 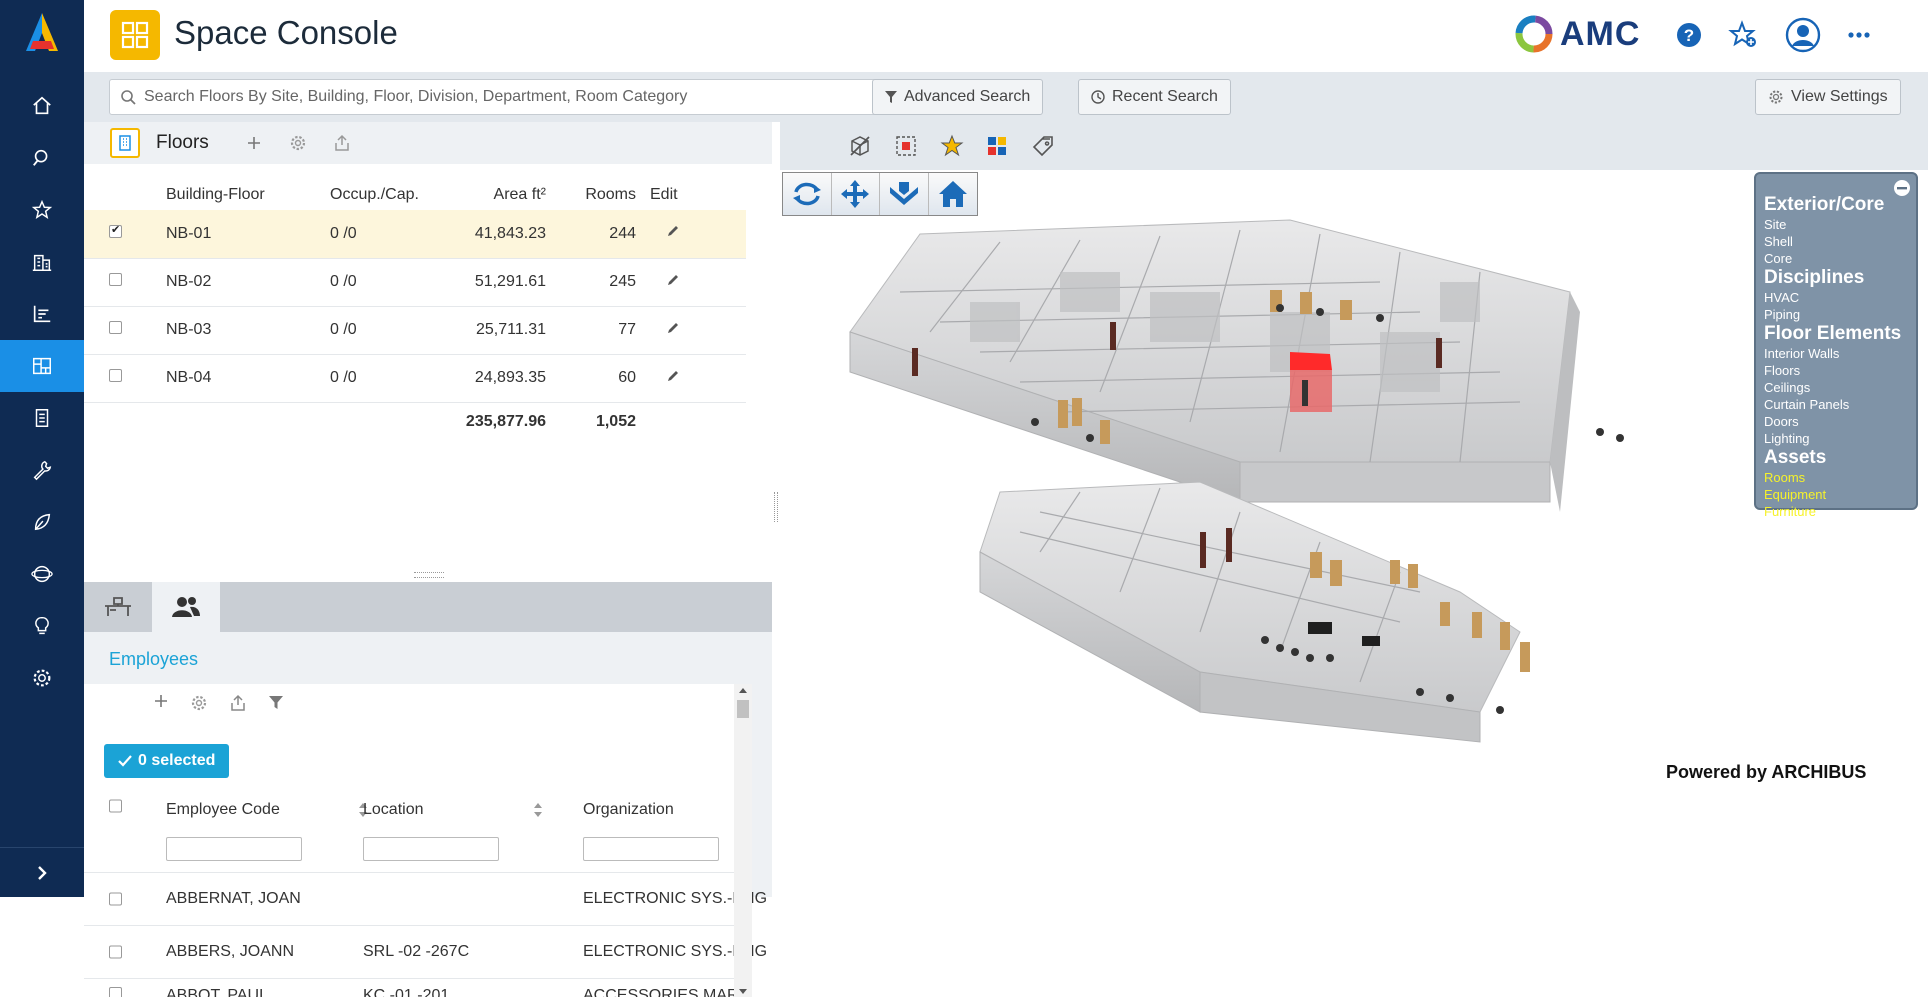 What do you see at coordinates (248, 234) in the screenshot?
I see `floor-code: NB-01` at bounding box center [248, 234].